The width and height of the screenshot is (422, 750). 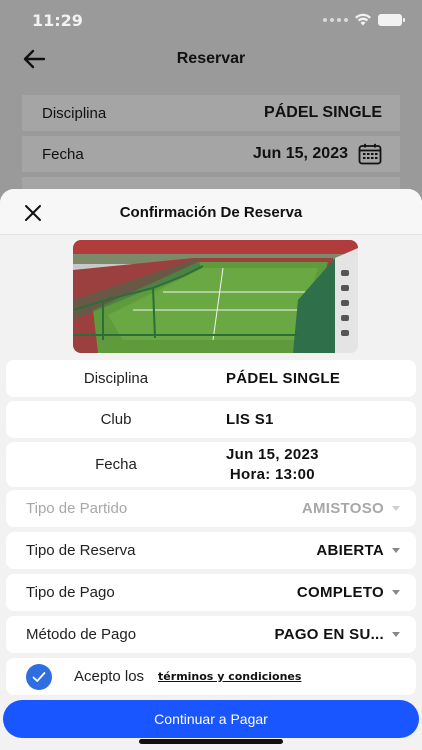 What do you see at coordinates (211, 183) in the screenshot?
I see `bg-row-partial` at bounding box center [211, 183].